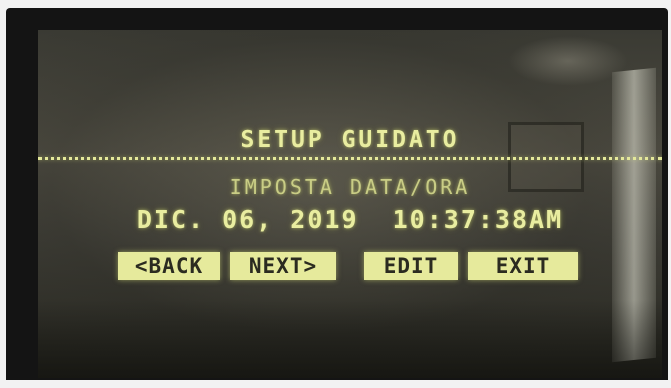 This screenshot has height=388, width=671. Describe the element at coordinates (523, 266) in the screenshot. I see `exit-button: EXIT` at that location.